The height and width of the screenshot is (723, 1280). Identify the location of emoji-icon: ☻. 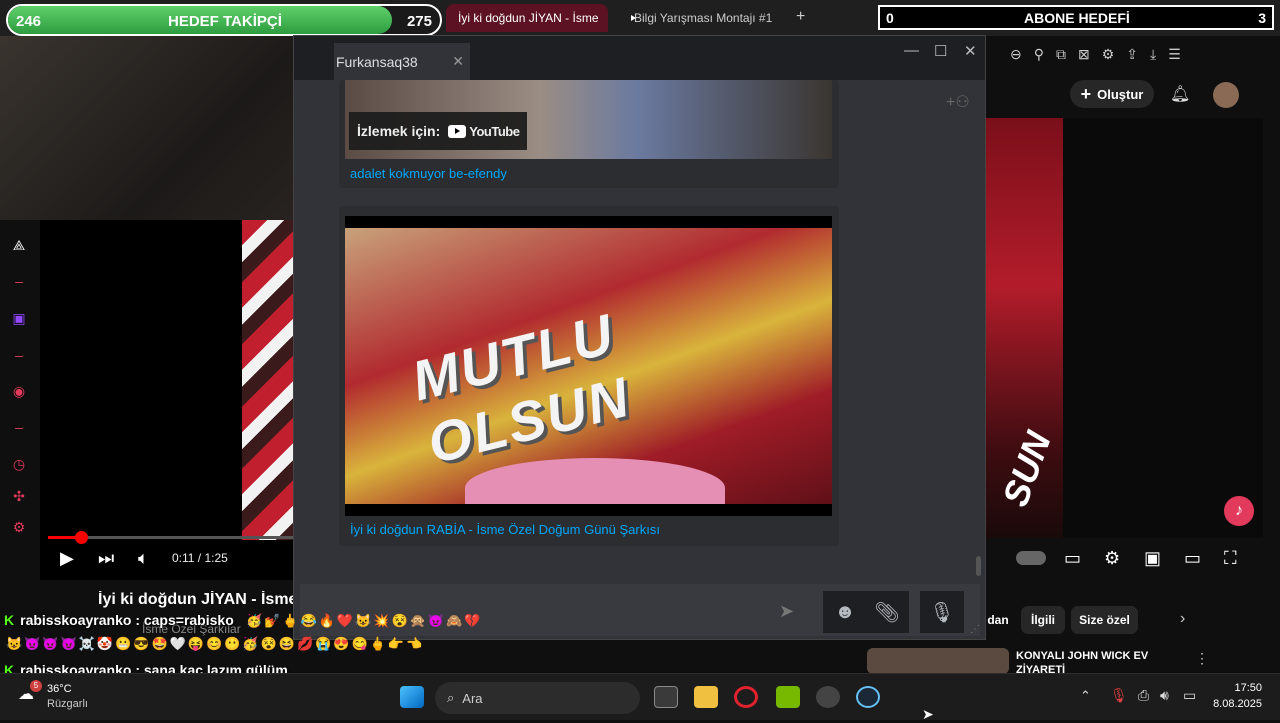
(845, 612).